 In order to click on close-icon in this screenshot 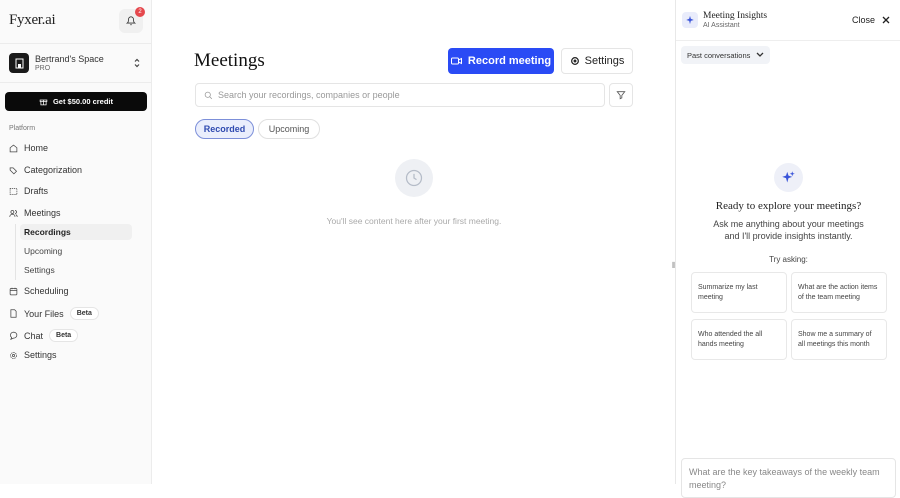, I will do `click(886, 20)`.